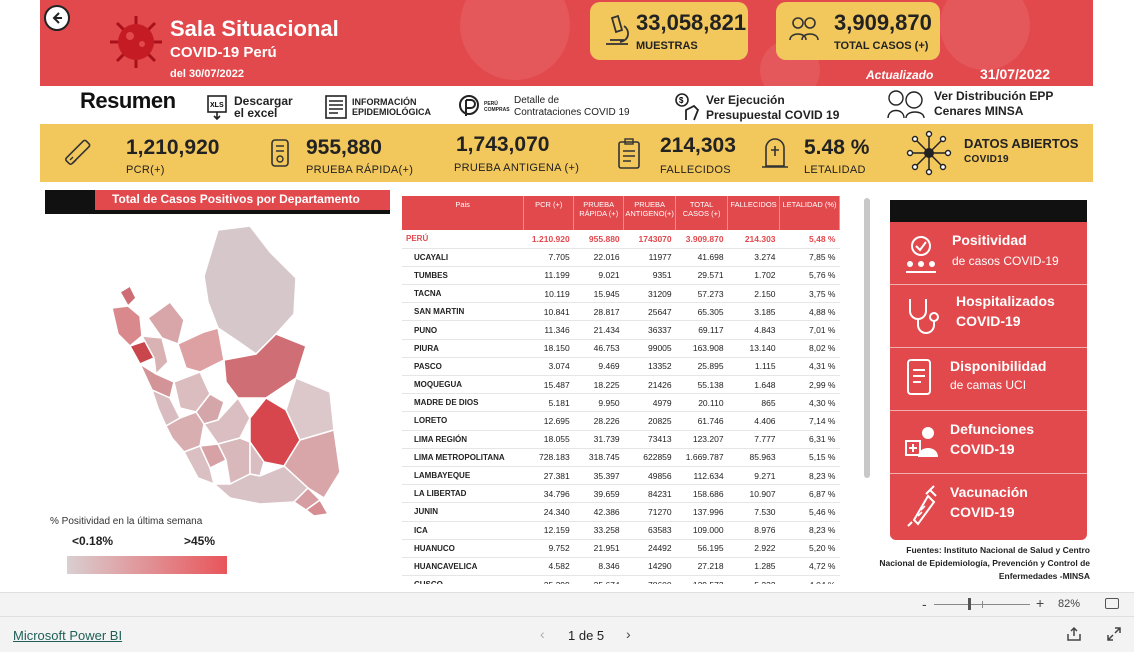  What do you see at coordinates (621, 548) in the screenshot?
I see `table-row: HUANUCO 9.752 21.951 24492 56.195 2.922 5,20 %` at bounding box center [621, 548].